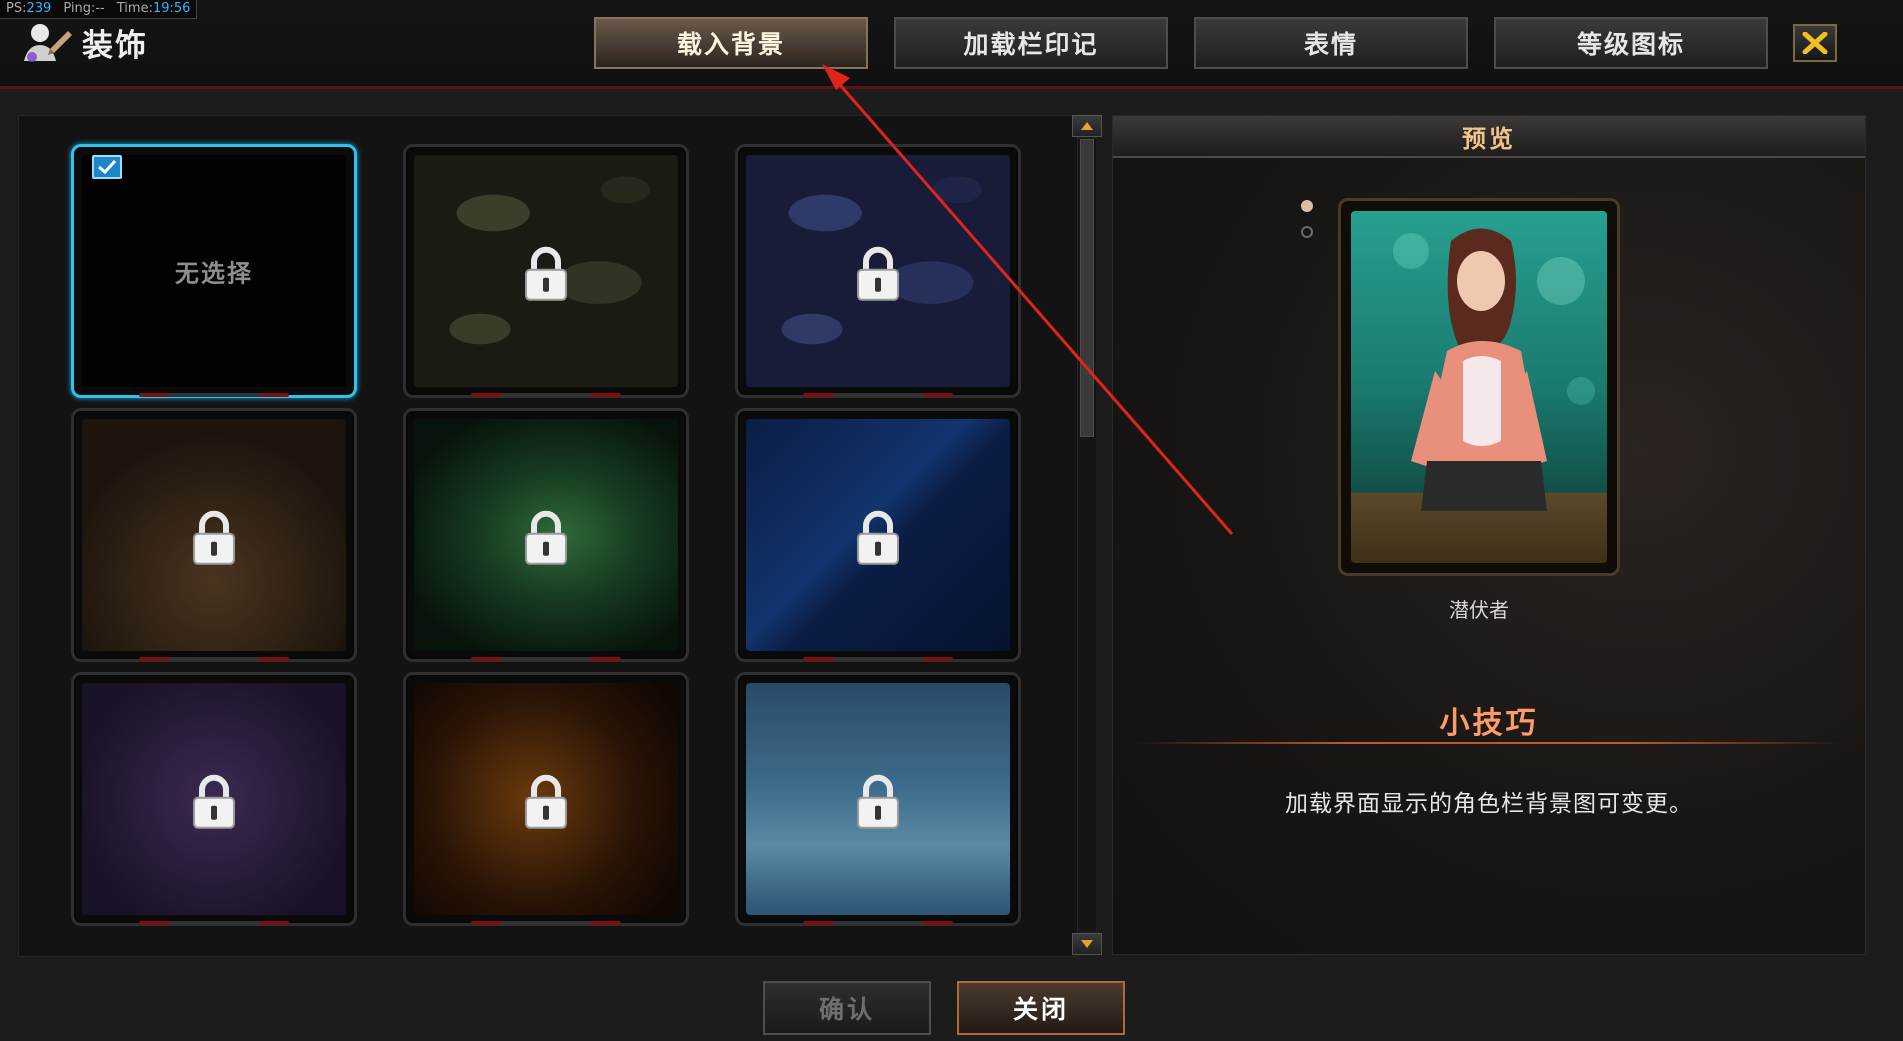 The width and height of the screenshot is (1903, 1041). I want to click on background-card-purple-stars, so click(214, 799).